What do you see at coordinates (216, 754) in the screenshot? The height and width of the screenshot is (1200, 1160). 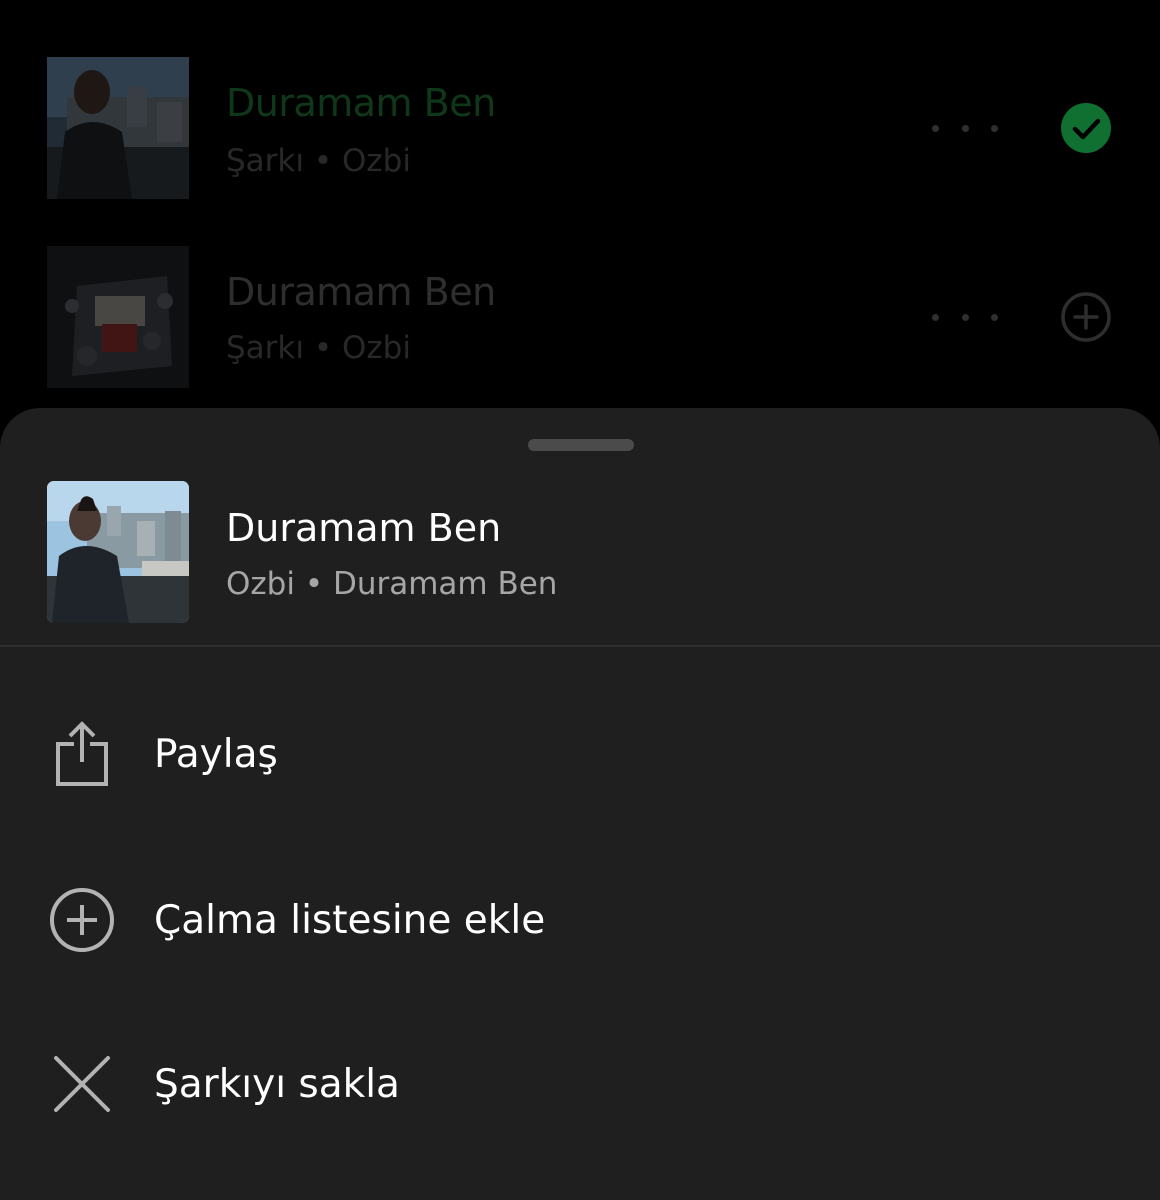 I see `action-label: Paylaş` at bounding box center [216, 754].